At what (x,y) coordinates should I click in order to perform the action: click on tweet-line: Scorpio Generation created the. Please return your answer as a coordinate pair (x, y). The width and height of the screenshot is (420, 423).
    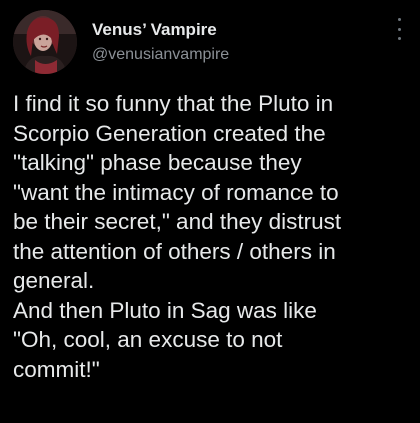
    Looking at the image, I should click on (169, 133).